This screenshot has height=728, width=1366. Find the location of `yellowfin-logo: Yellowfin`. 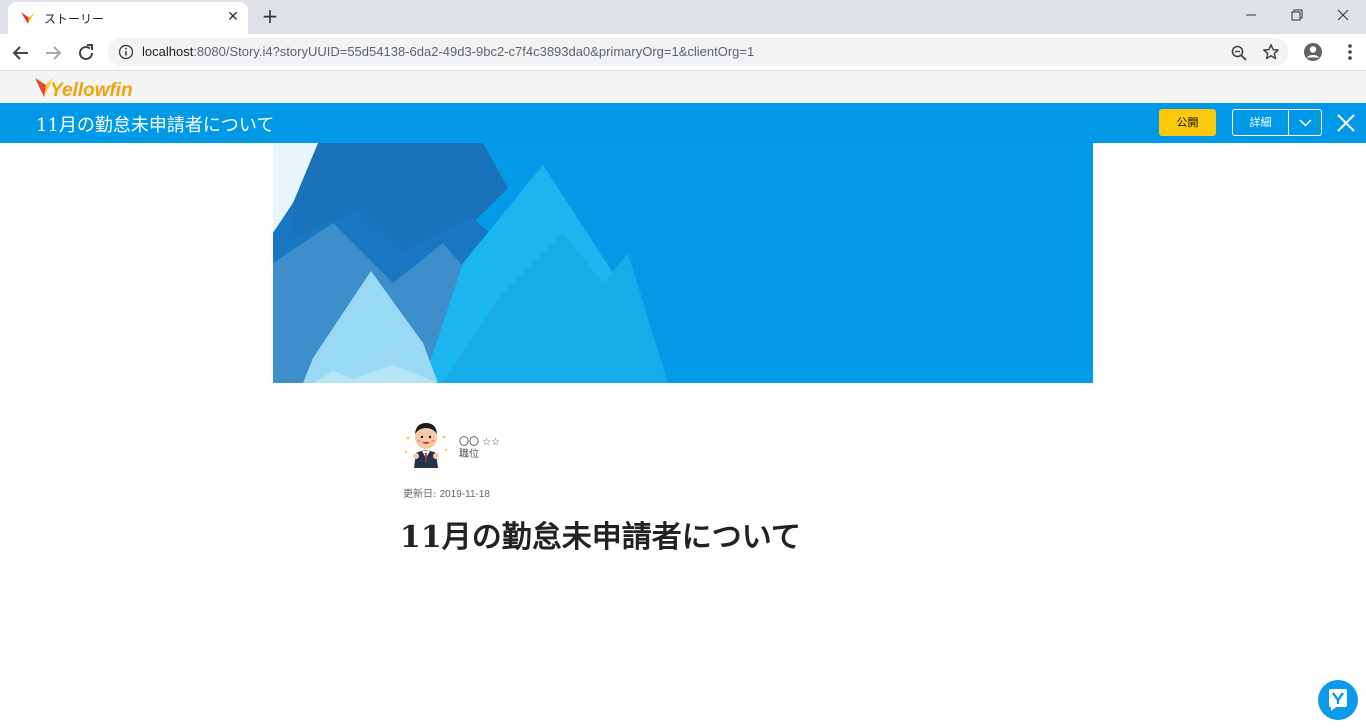

yellowfin-logo: Yellowfin is located at coordinates (84, 88).